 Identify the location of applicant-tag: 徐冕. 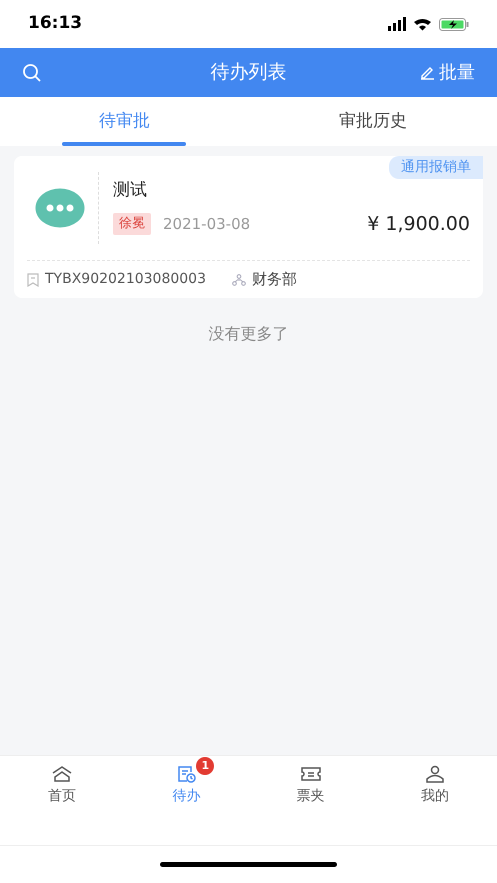
(132, 223).